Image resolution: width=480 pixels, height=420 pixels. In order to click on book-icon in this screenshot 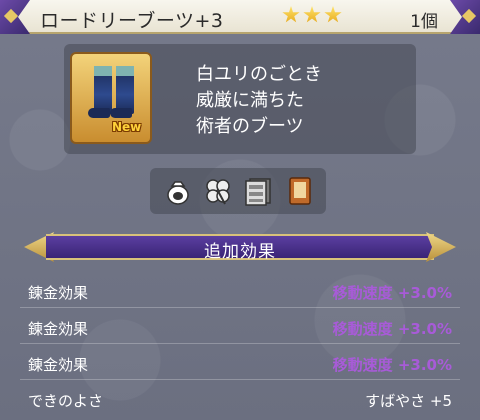, I will do `click(300, 191)`.